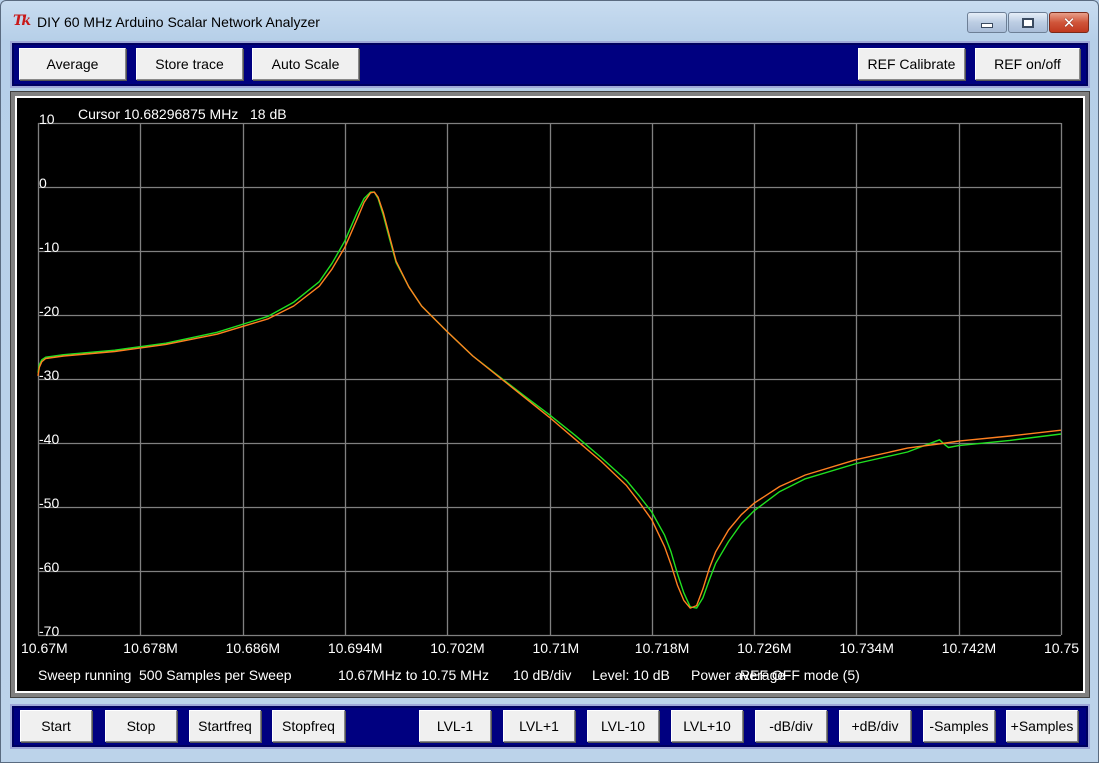 Image resolution: width=1099 pixels, height=763 pixels. I want to click on status-samples: 500 Samples per Sweep, so click(215, 675).